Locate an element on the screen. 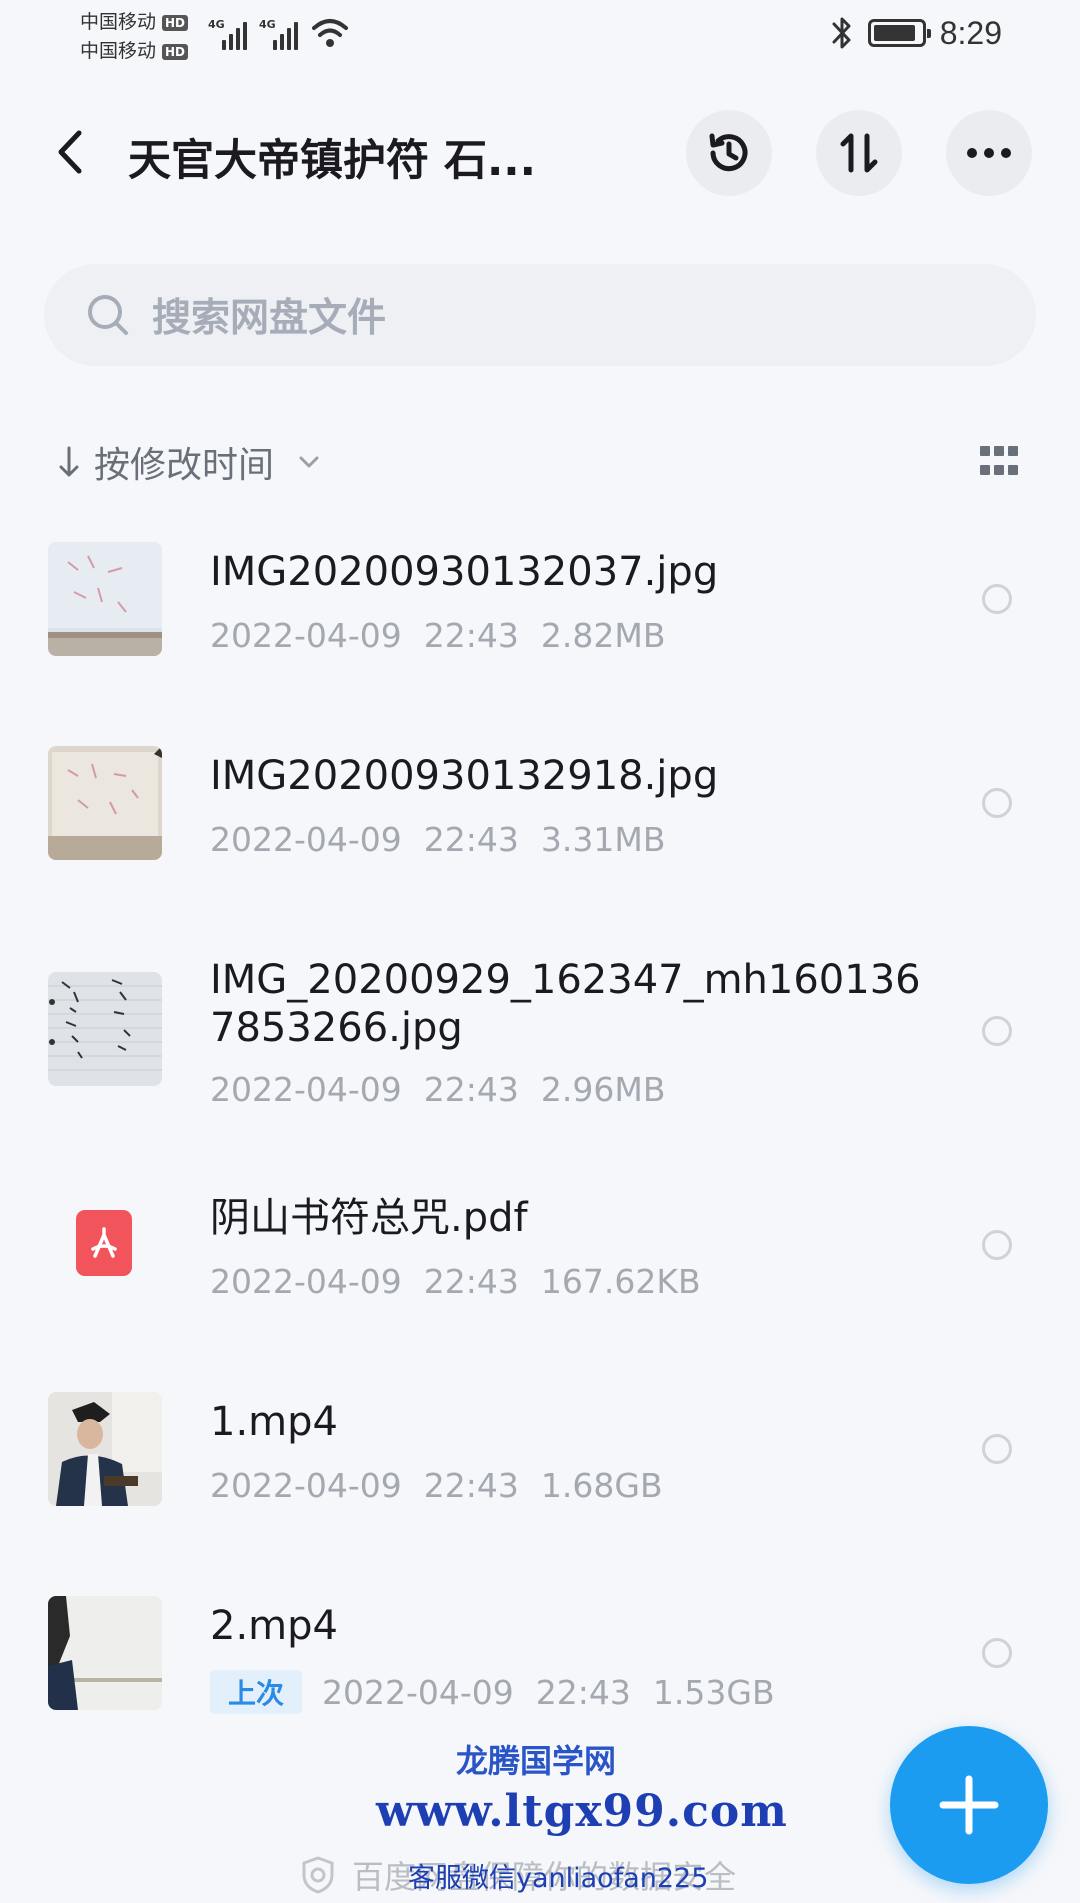  sort-bar: 按修改时间 is located at coordinates (540, 464).